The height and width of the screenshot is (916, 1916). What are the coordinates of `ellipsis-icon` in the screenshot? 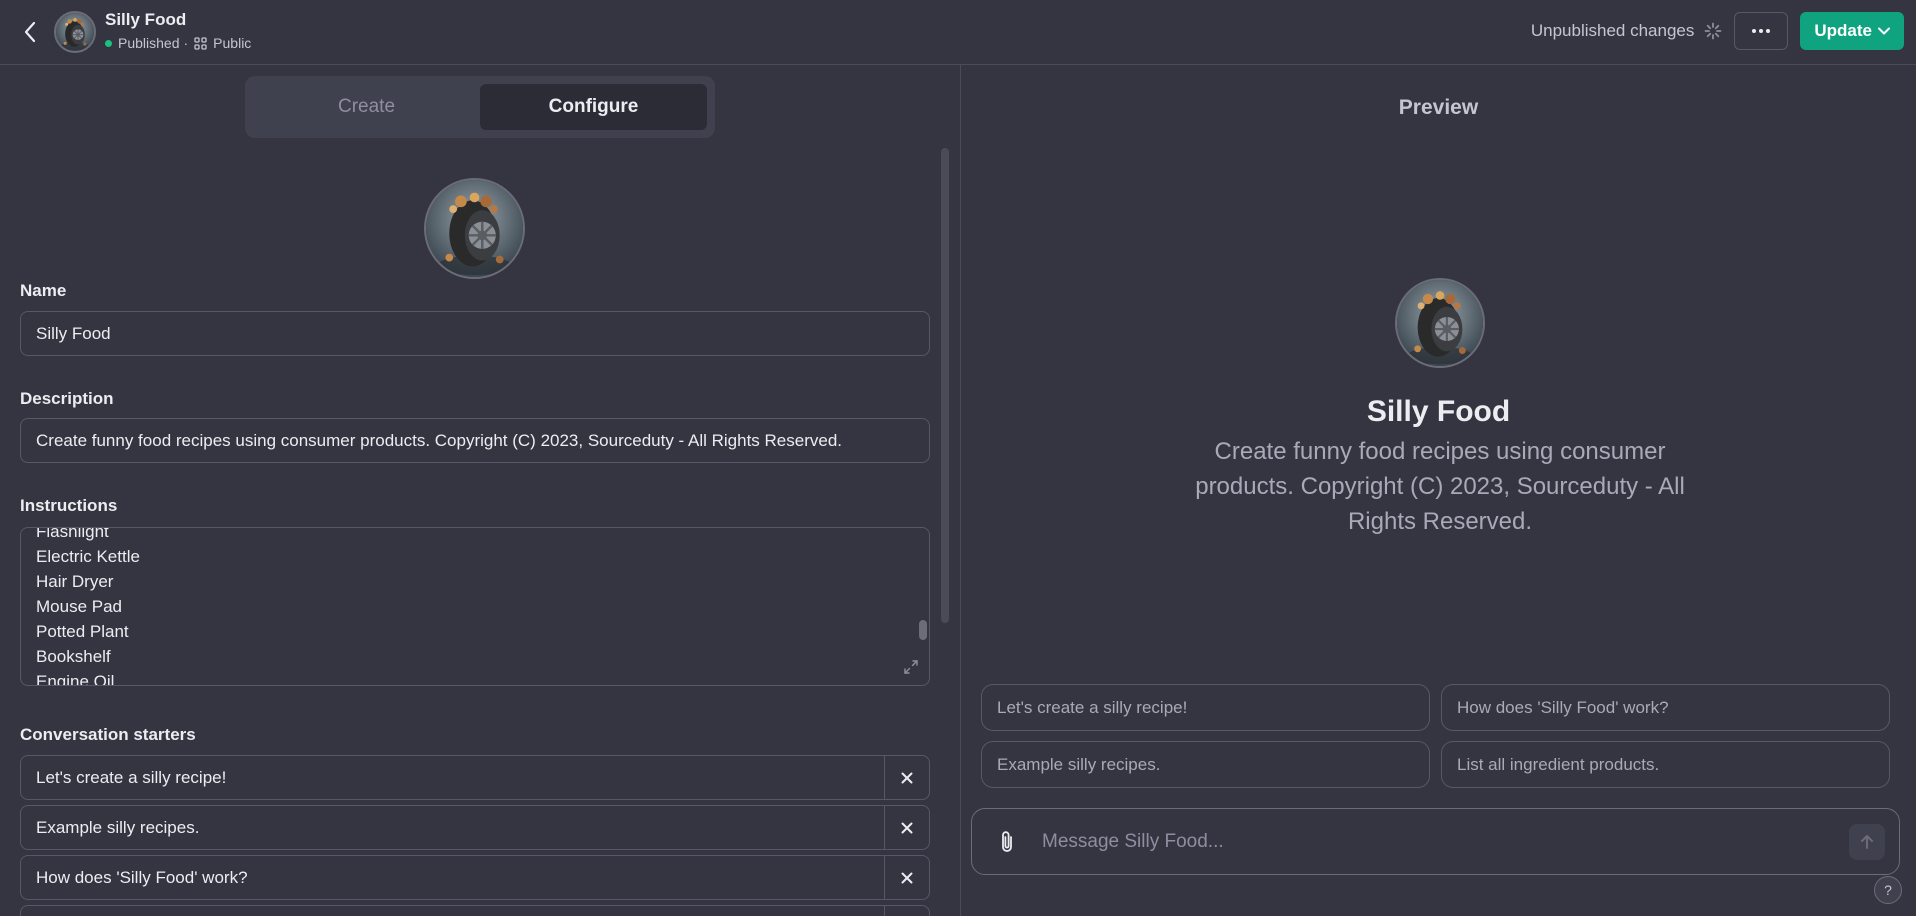 It's located at (1761, 31).